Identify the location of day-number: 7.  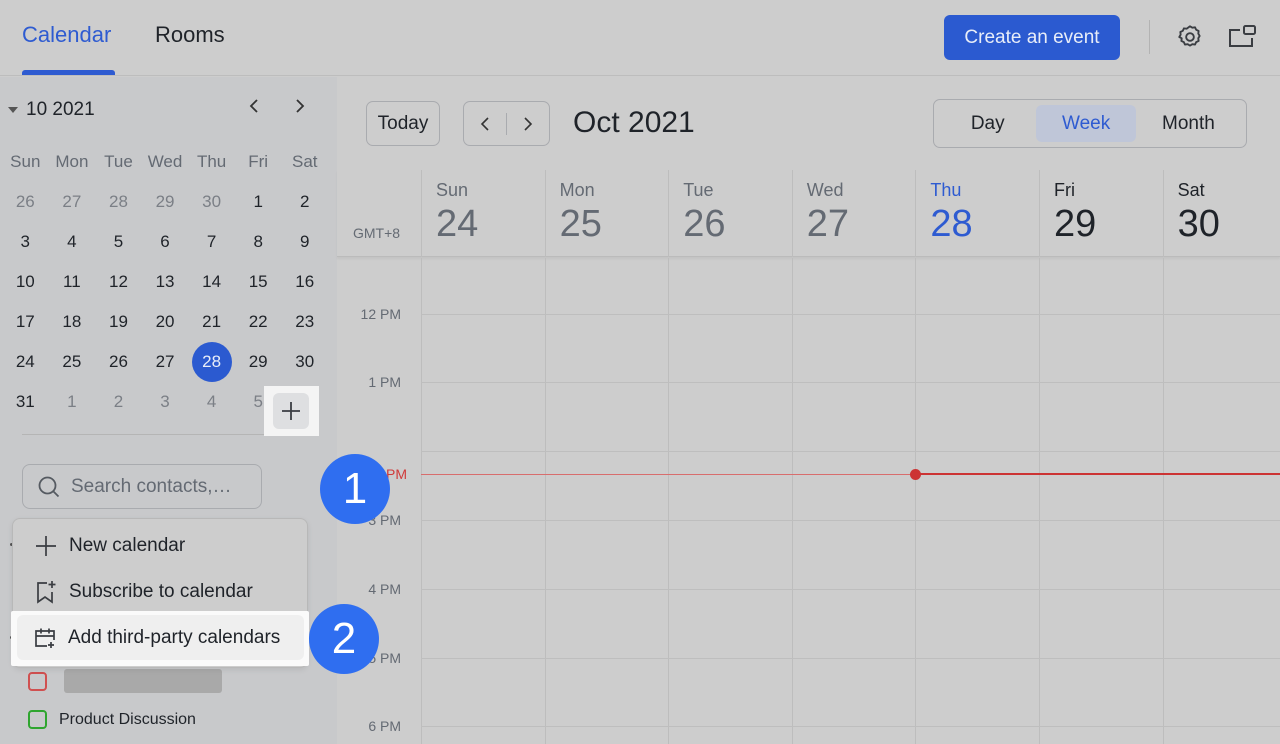
(211, 241).